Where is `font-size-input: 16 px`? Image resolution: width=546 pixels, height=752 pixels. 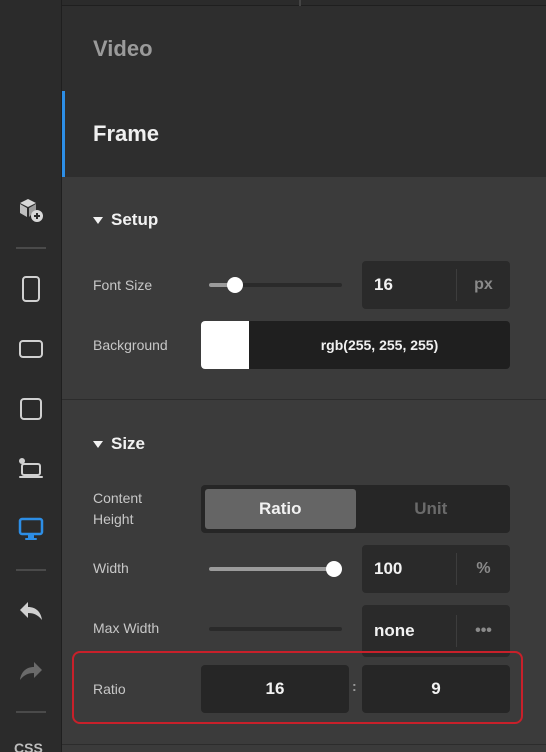
font-size-input: 16 px is located at coordinates (436, 285).